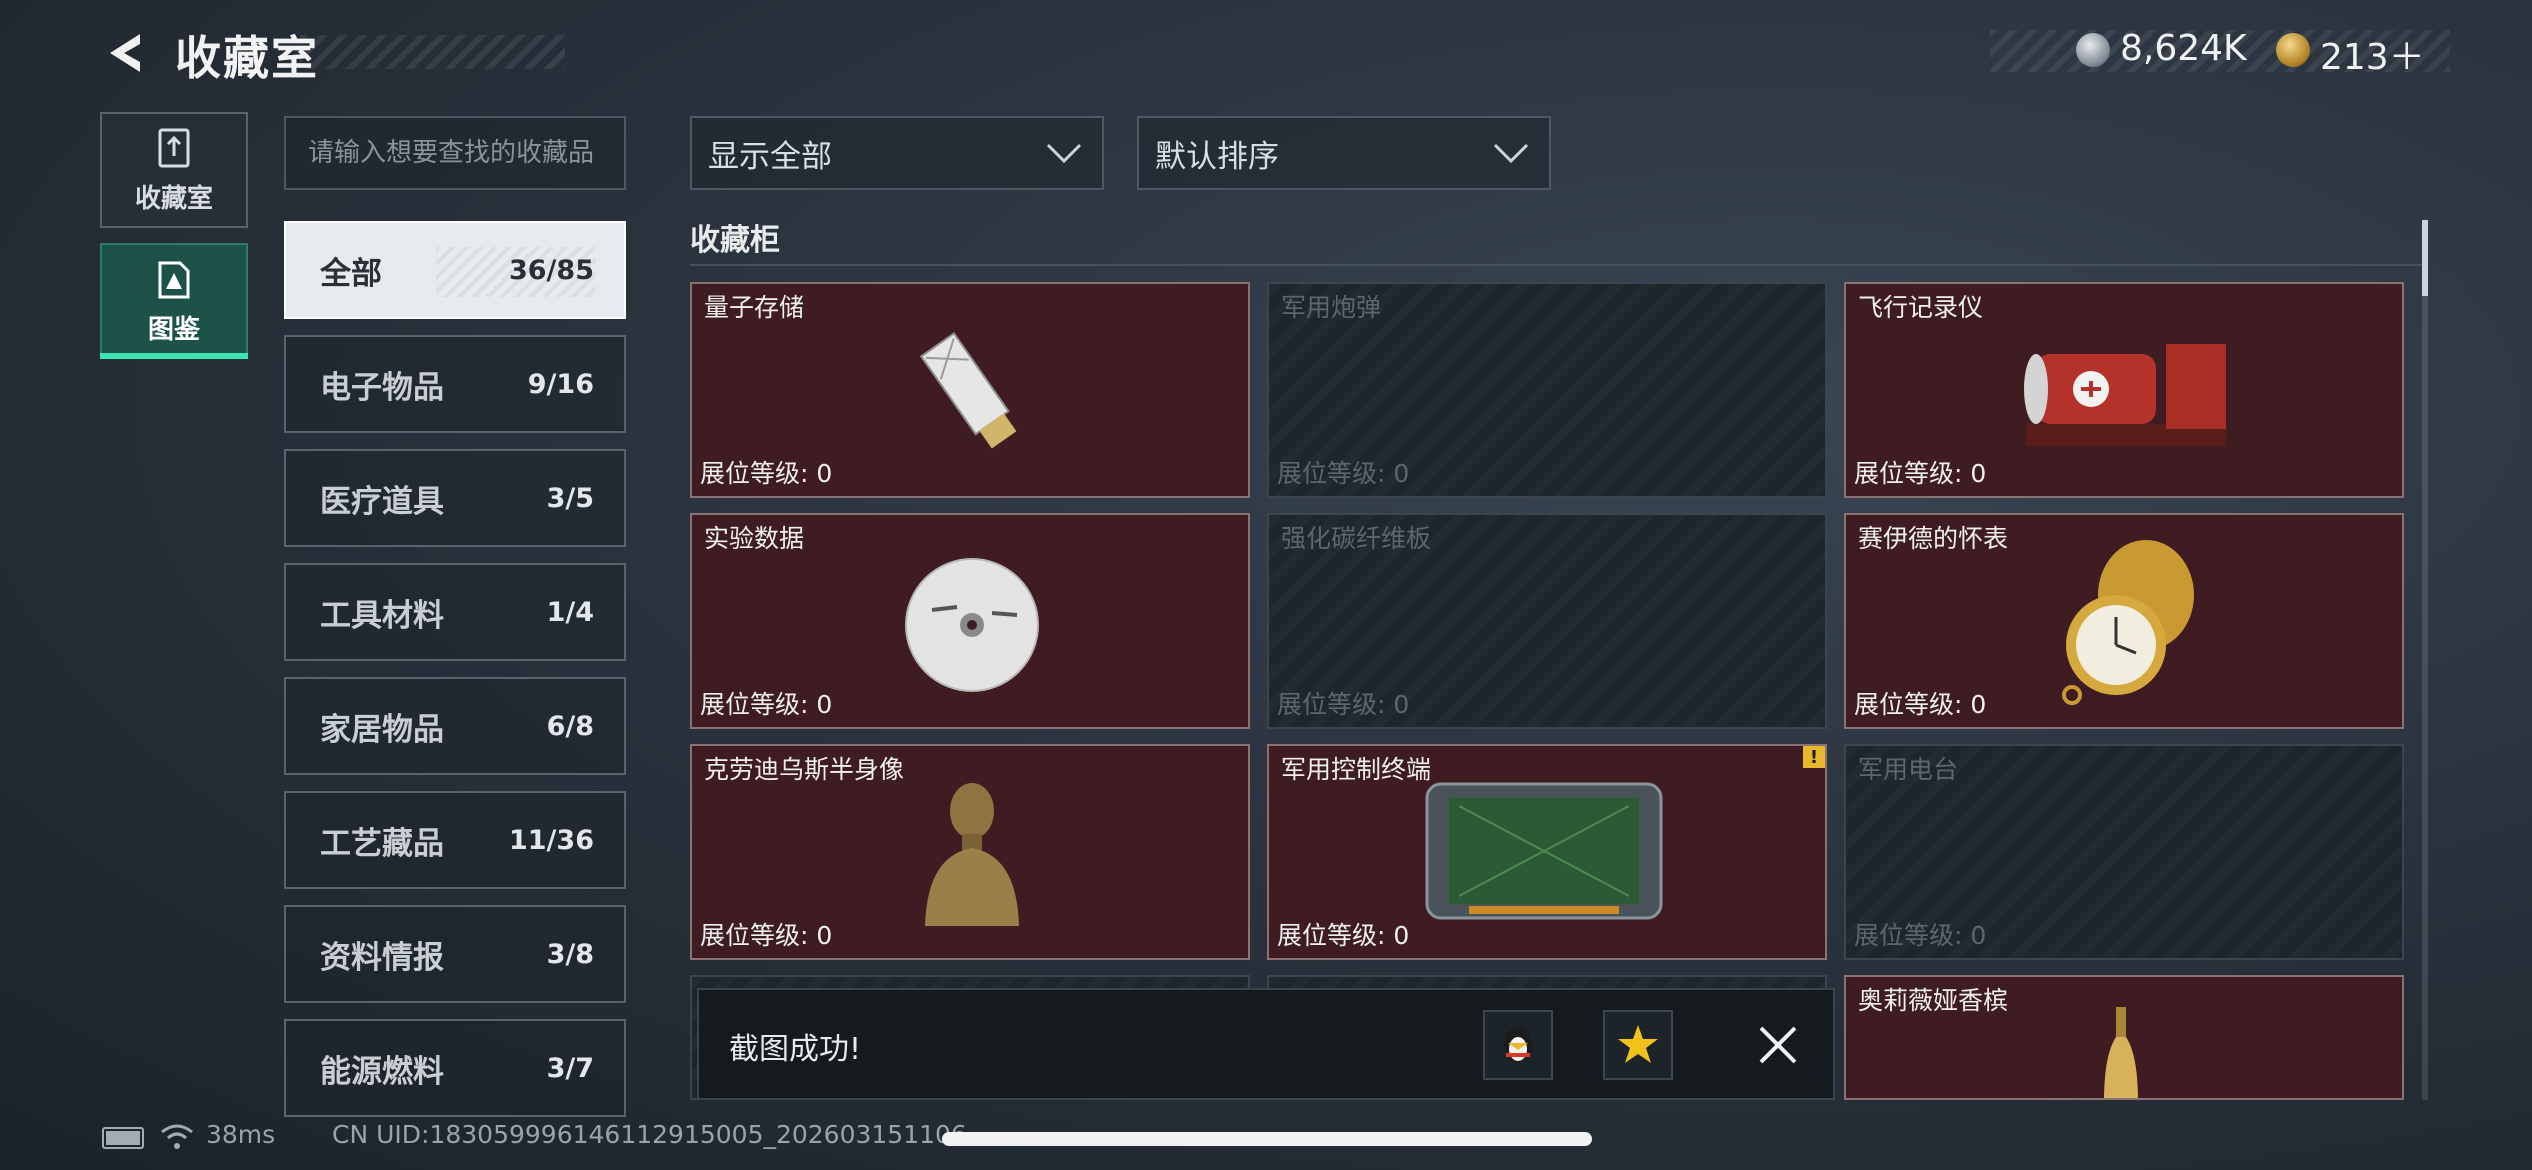  I want to click on category-name: 电子物品, so click(382, 387).